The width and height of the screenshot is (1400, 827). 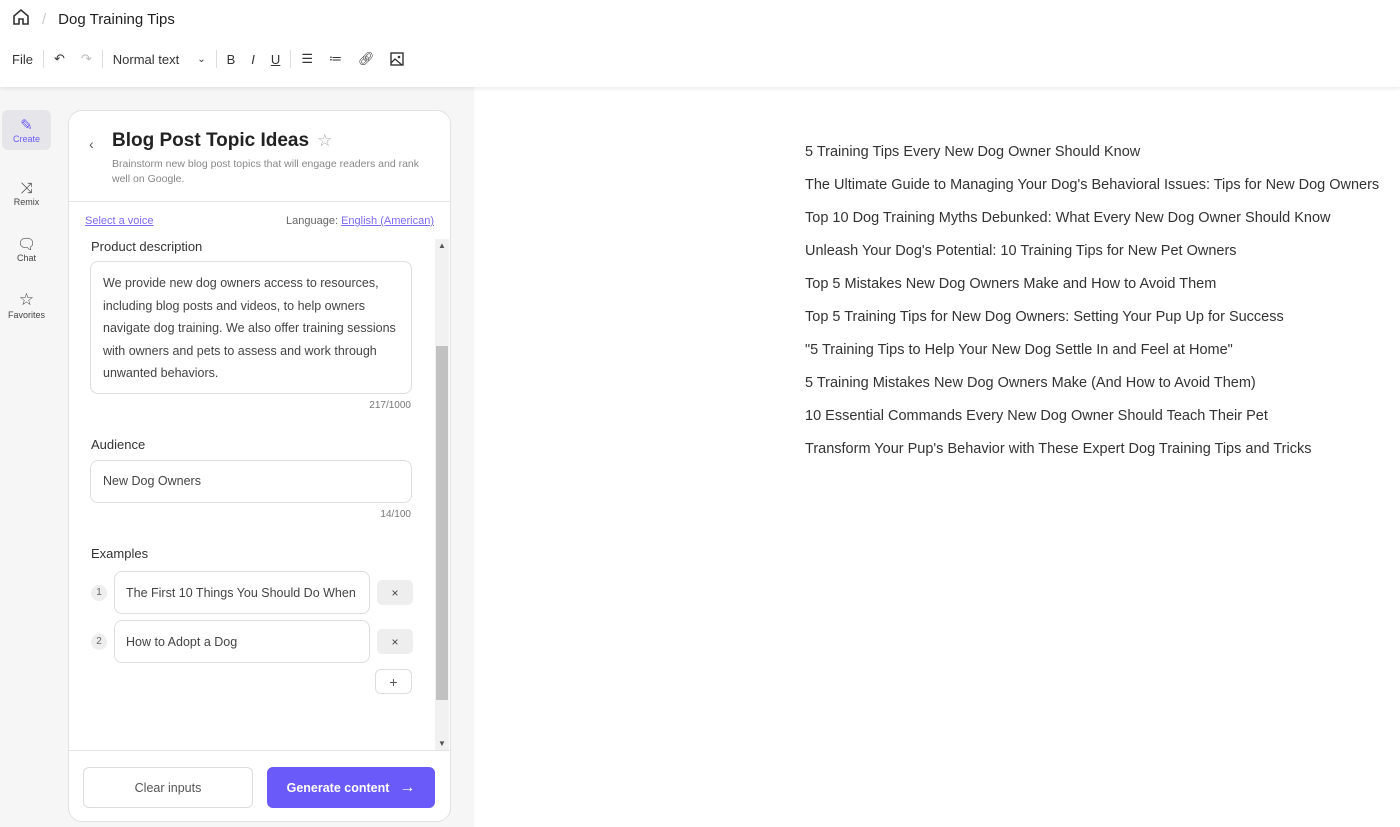 What do you see at coordinates (366, 59) in the screenshot?
I see `link-icon: 🔗︎` at bounding box center [366, 59].